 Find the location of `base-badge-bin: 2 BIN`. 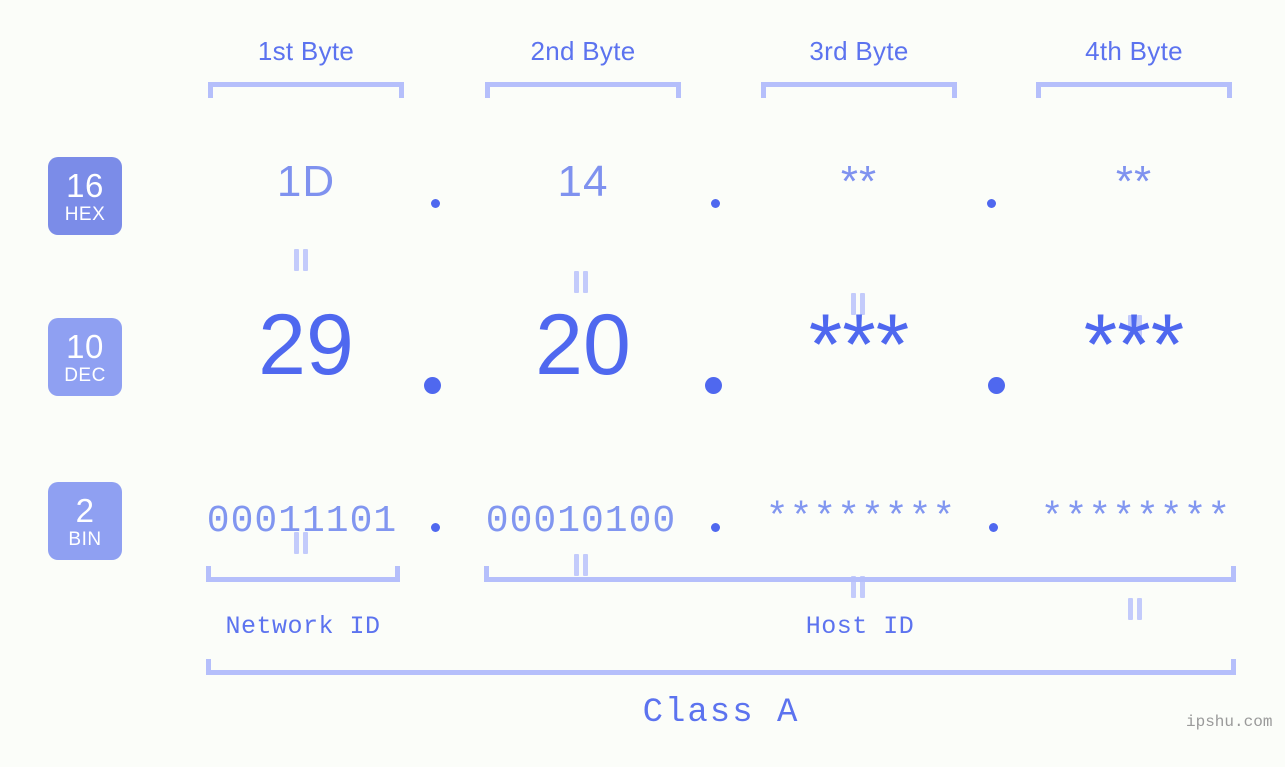

base-badge-bin: 2 BIN is located at coordinates (85, 521).